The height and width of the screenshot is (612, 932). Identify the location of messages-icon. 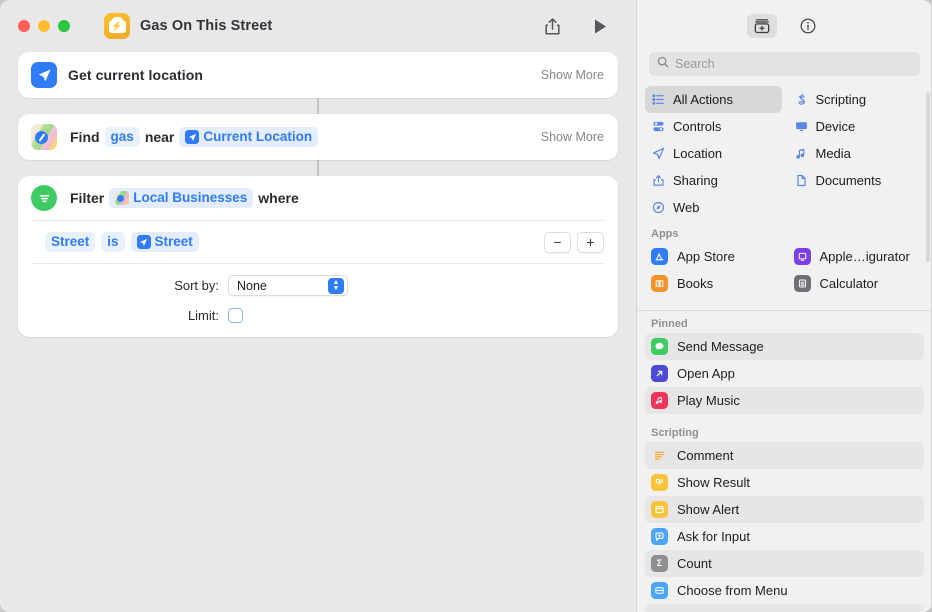
(659, 347).